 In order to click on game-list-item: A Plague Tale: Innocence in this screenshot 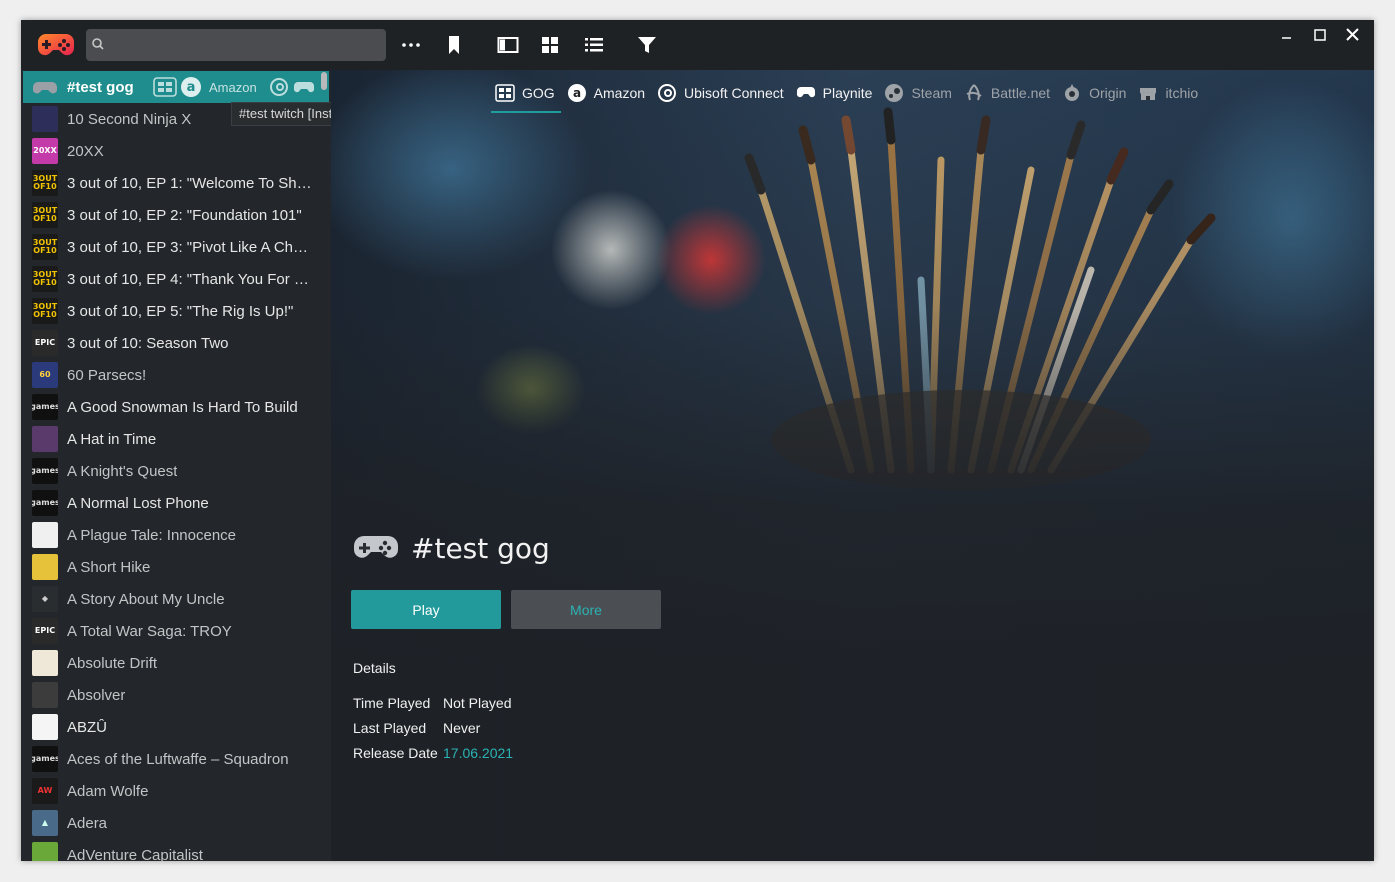, I will do `click(176, 535)`.